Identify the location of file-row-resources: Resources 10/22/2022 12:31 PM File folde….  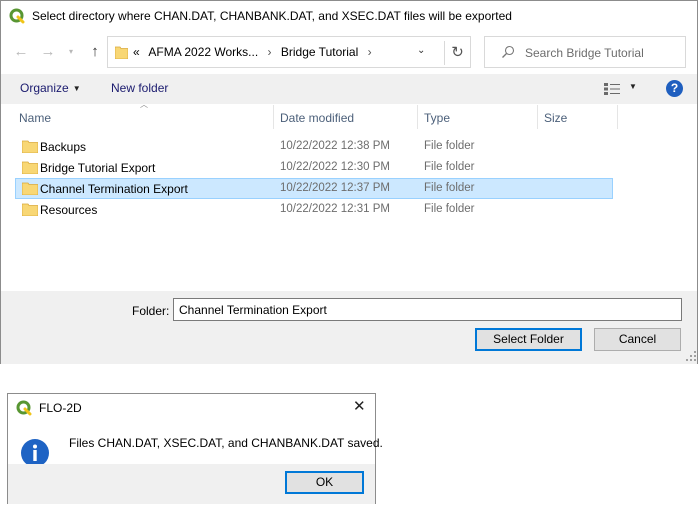
(314, 209).